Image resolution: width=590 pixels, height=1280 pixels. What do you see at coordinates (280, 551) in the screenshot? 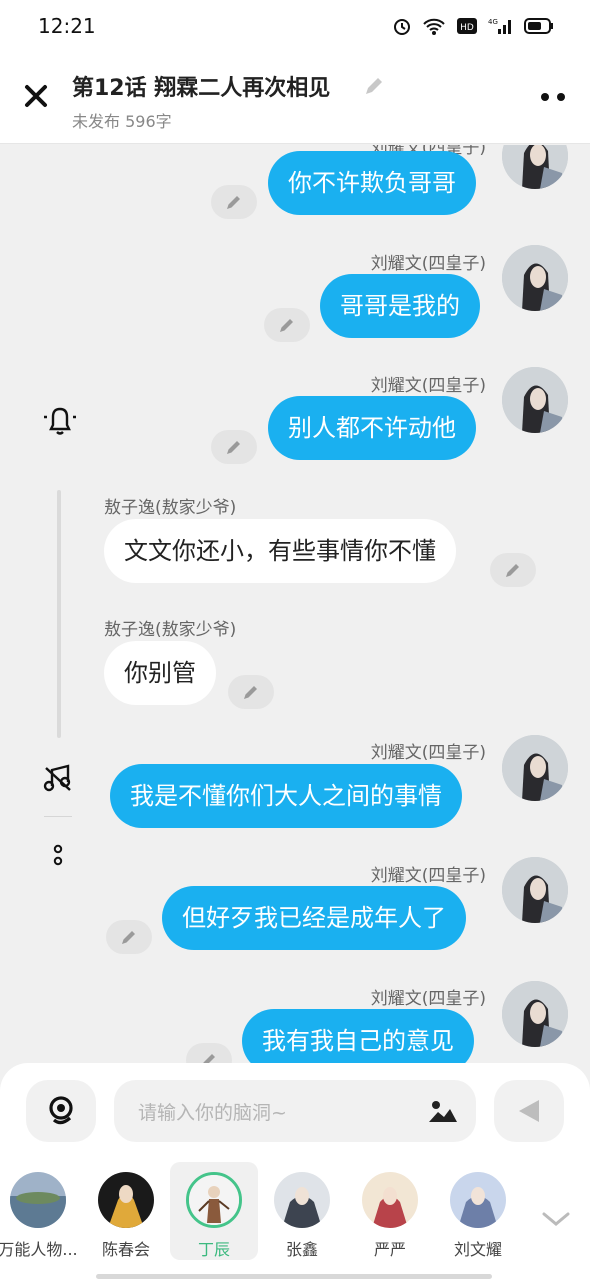
I see `message-bubble: 文文你还小，有些事情你不懂` at bounding box center [280, 551].